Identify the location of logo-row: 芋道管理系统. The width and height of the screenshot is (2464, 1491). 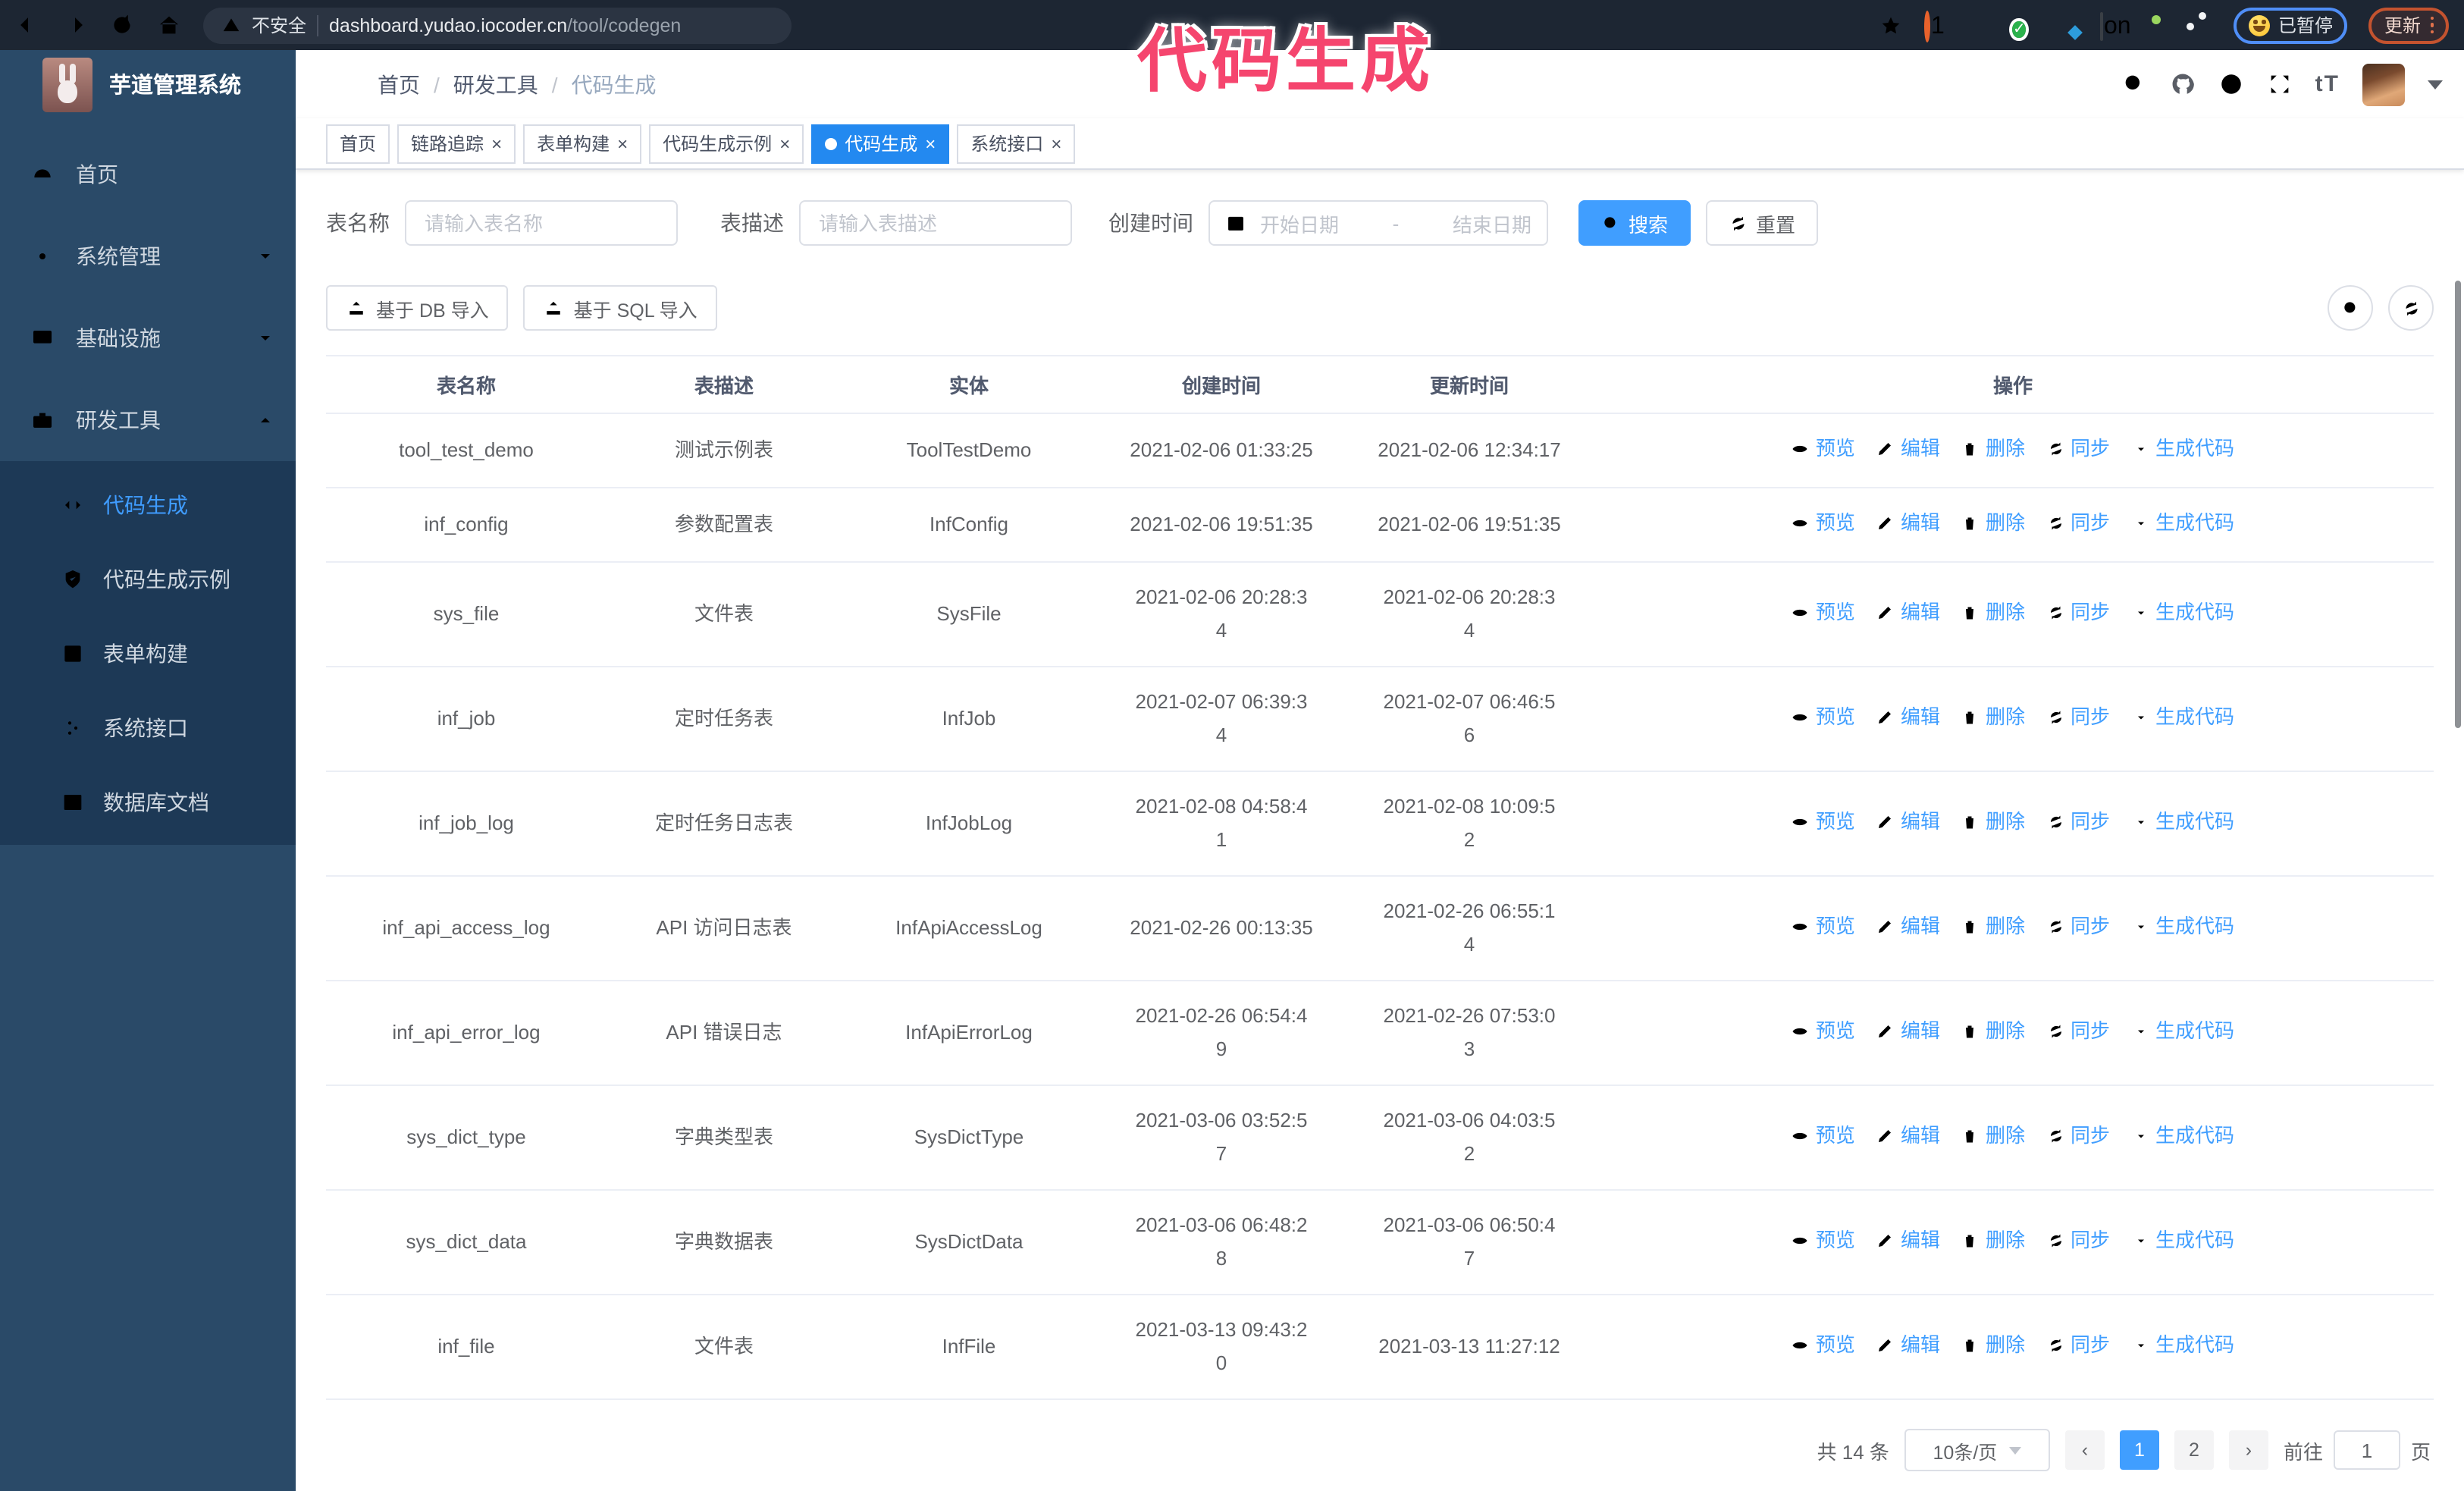
(148, 84).